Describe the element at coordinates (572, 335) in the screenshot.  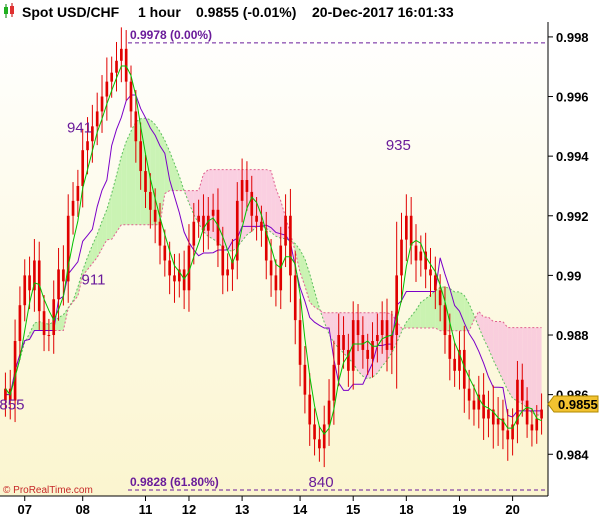
I see `y-tick-label: 0.988` at that location.